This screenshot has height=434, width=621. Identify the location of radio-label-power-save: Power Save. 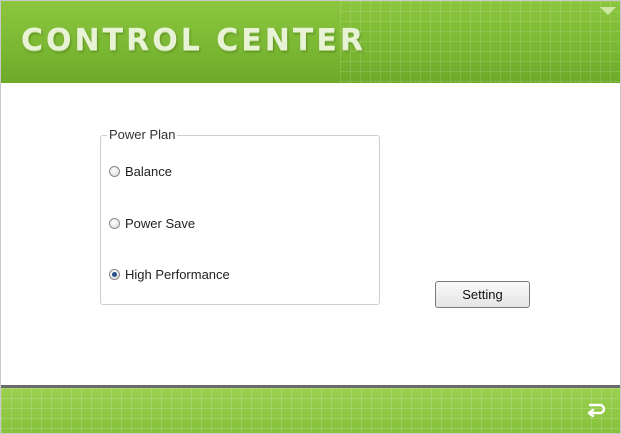
(160, 223).